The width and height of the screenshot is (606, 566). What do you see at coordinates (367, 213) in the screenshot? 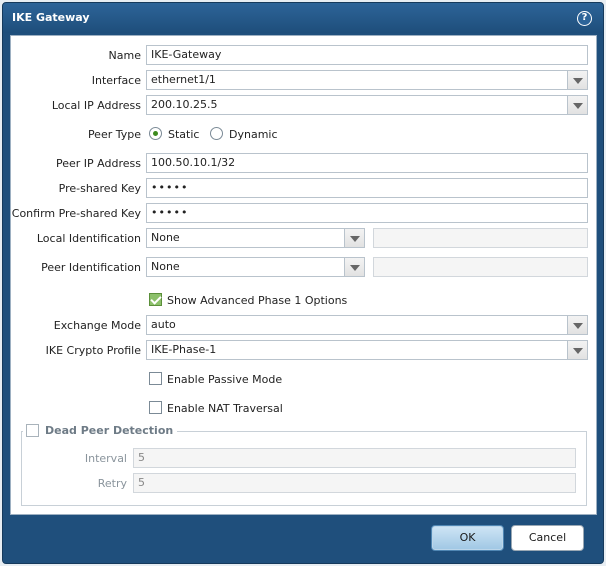
I see `confirm-key-input: •••••` at bounding box center [367, 213].